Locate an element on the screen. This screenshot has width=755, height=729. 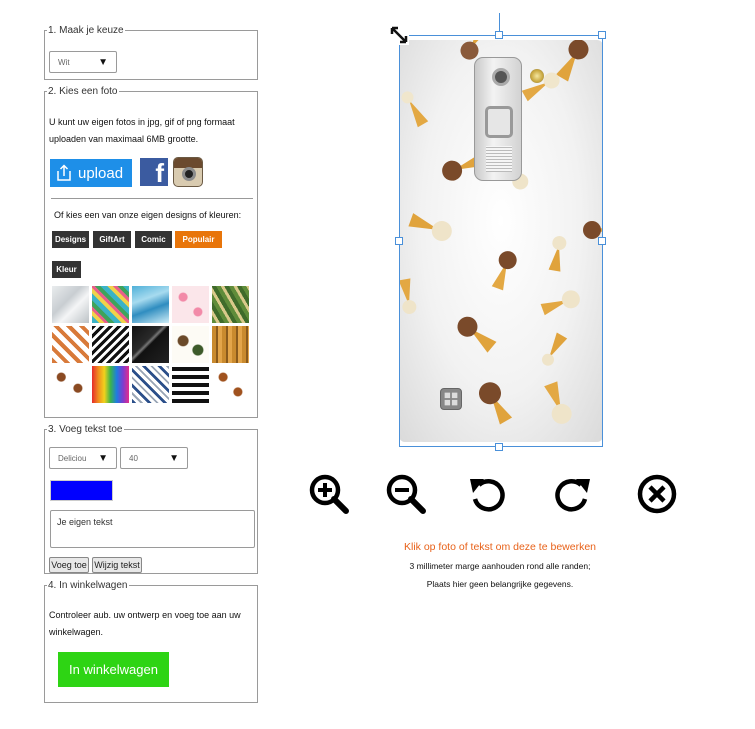
important-hint: Plaats hier geen belangrijke gegevens. is located at coordinates (500, 584).